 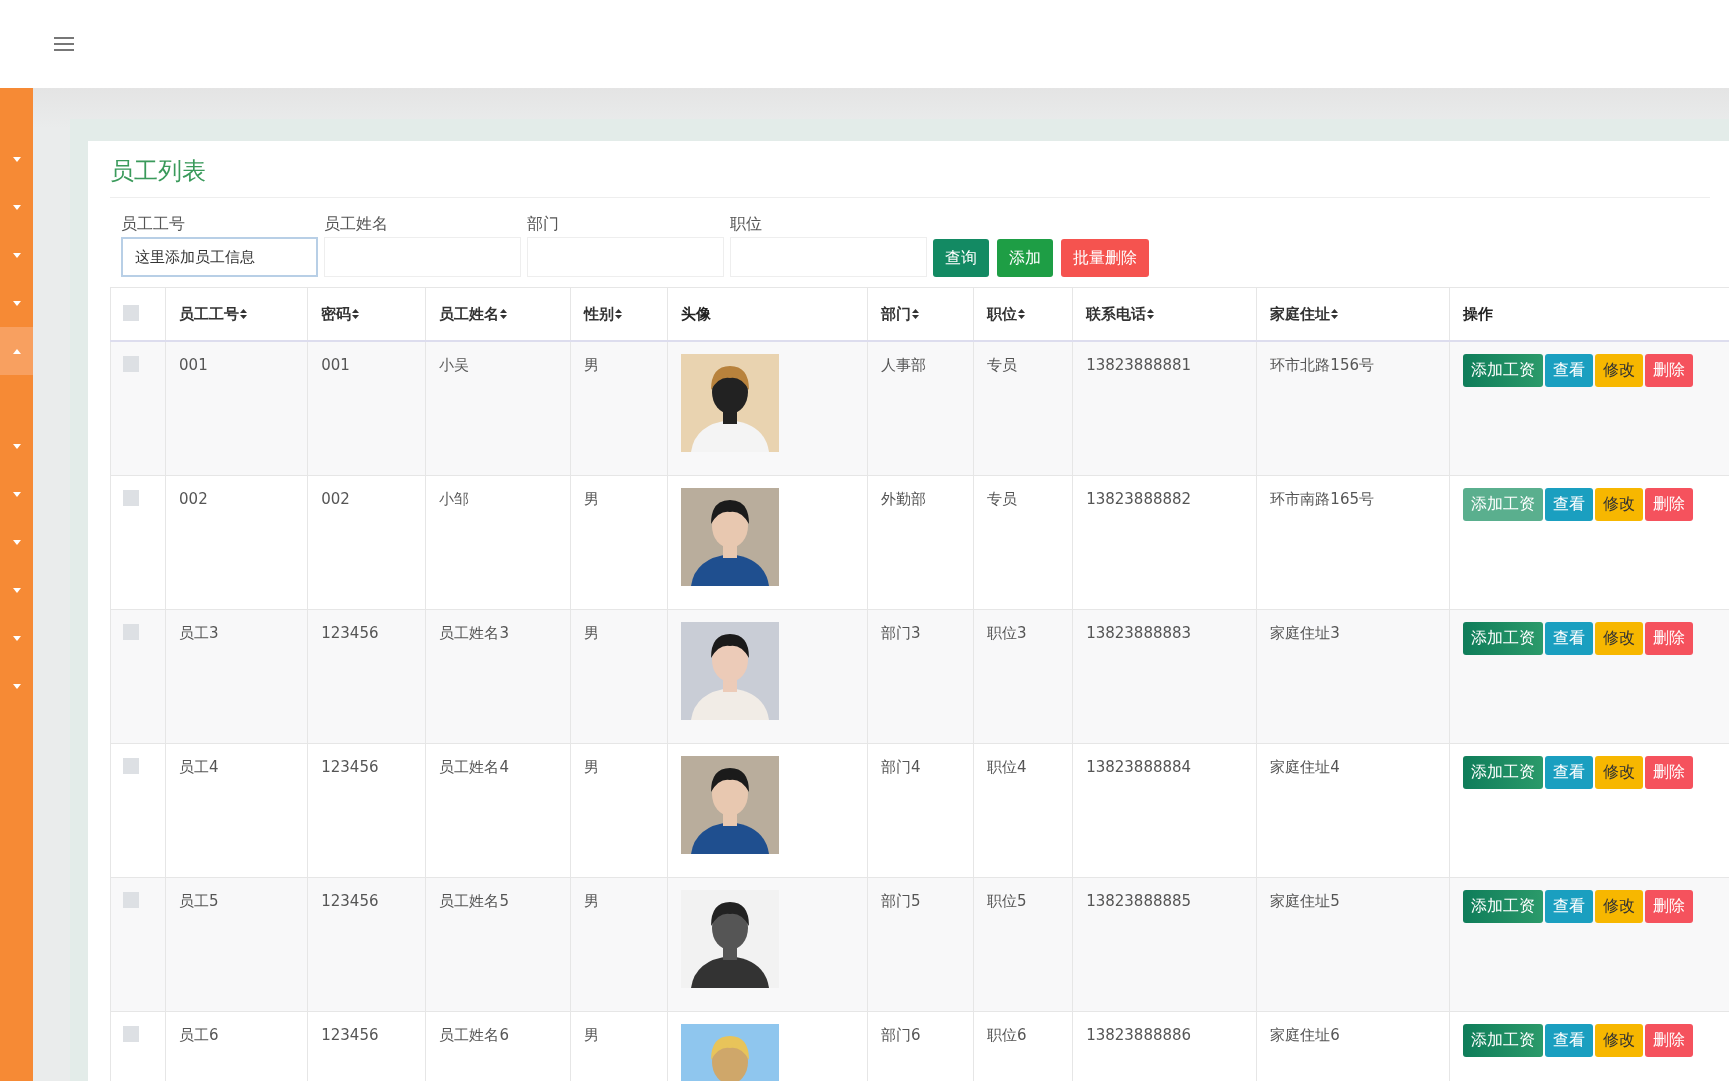 I want to click on column-header: 部门, so click(x=895, y=314).